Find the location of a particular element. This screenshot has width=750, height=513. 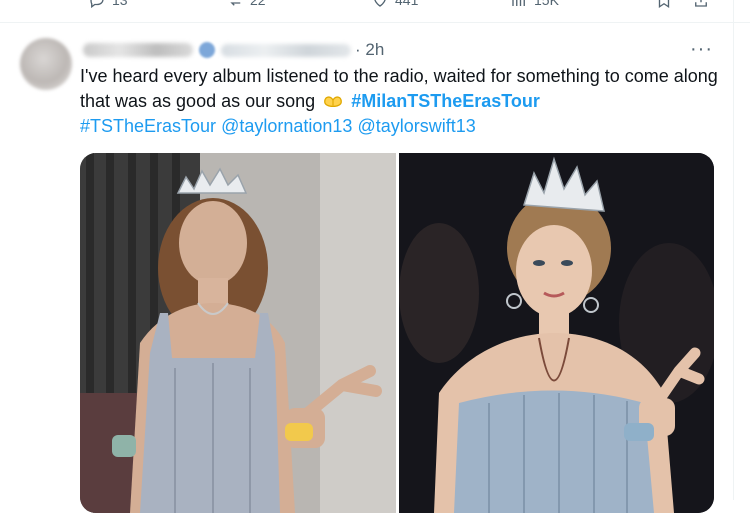

tweet-divider is located at coordinates (375, 22).